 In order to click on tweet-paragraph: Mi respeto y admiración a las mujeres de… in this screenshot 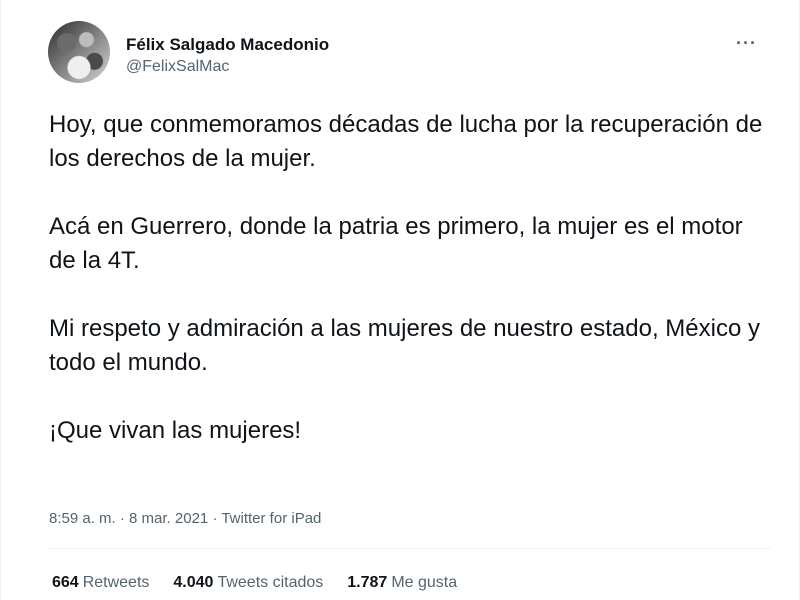, I will do `click(404, 345)`.